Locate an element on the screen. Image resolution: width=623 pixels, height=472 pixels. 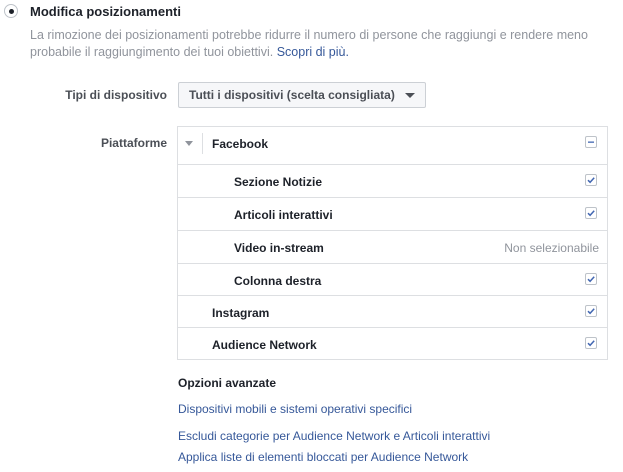
platform-row-instagram: Instagram is located at coordinates (392, 311).